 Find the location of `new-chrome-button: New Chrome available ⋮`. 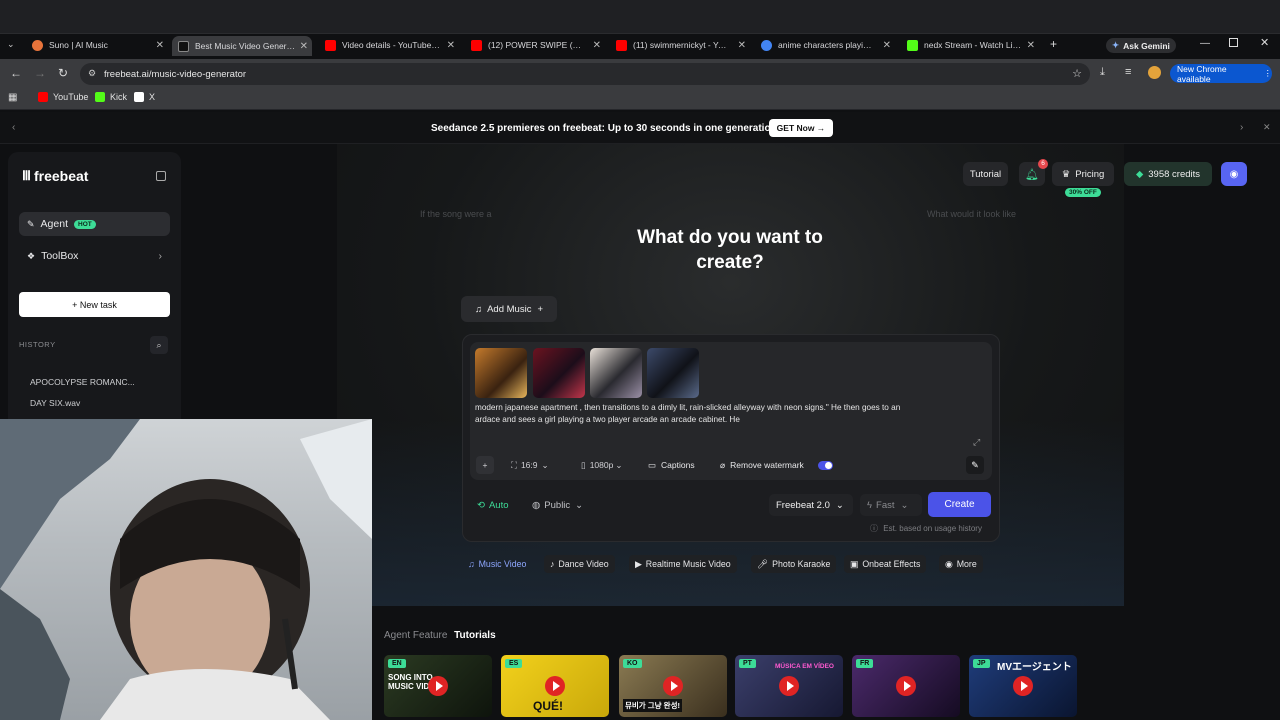

new-chrome-button: New Chrome available ⋮ is located at coordinates (1221, 74).